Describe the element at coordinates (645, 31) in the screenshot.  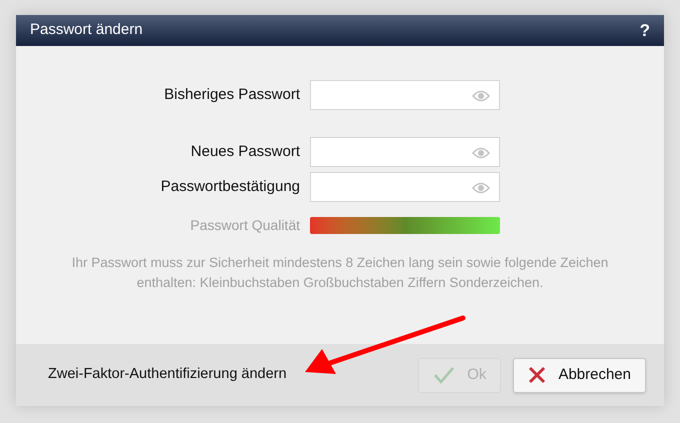
I see `help-button: ?` at that location.